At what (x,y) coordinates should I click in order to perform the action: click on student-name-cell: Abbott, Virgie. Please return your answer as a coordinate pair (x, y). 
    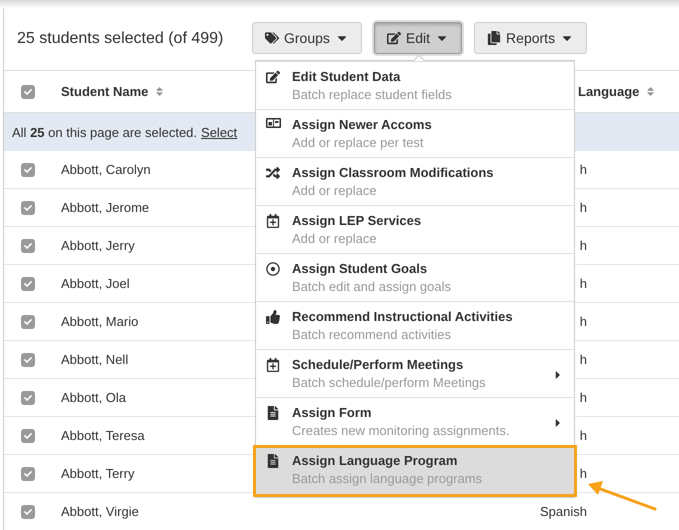
    Looking at the image, I should click on (100, 511).